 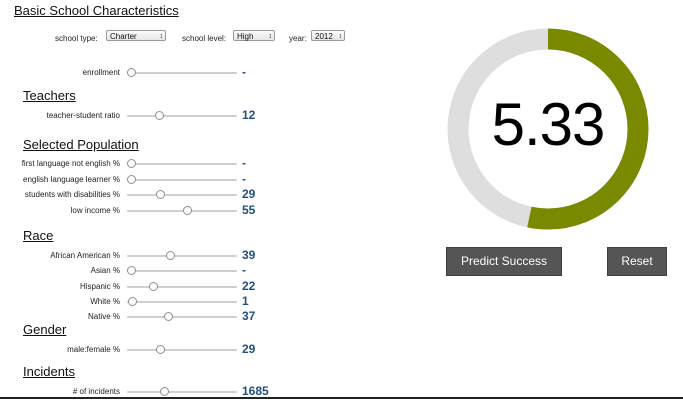 I want to click on race-value-3: 1, so click(x=245, y=301).